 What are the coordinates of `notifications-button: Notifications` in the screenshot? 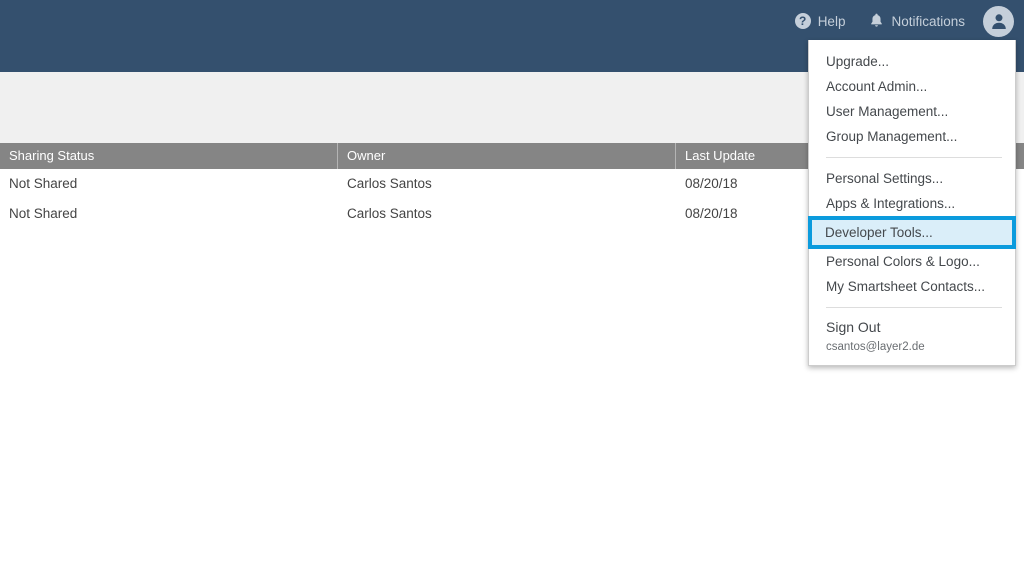 It's located at (917, 21).